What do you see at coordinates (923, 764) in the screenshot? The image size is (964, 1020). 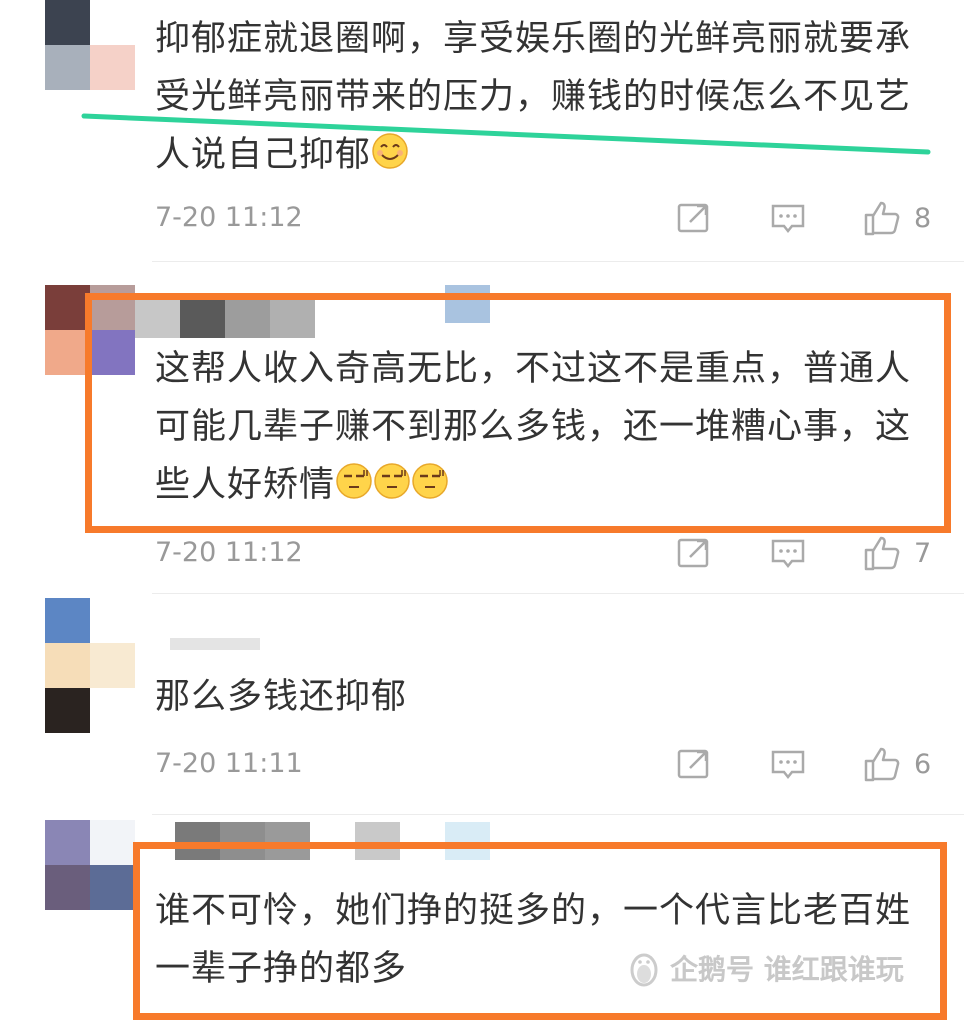 I see `like-count: 6` at bounding box center [923, 764].